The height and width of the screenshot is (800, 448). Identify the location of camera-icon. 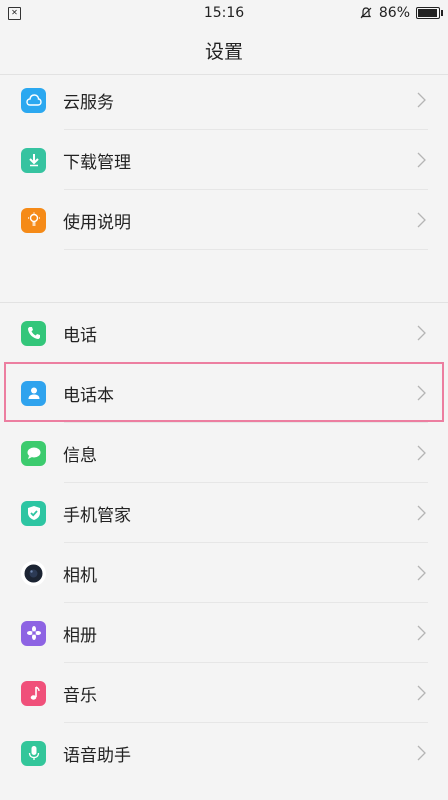
(33, 573).